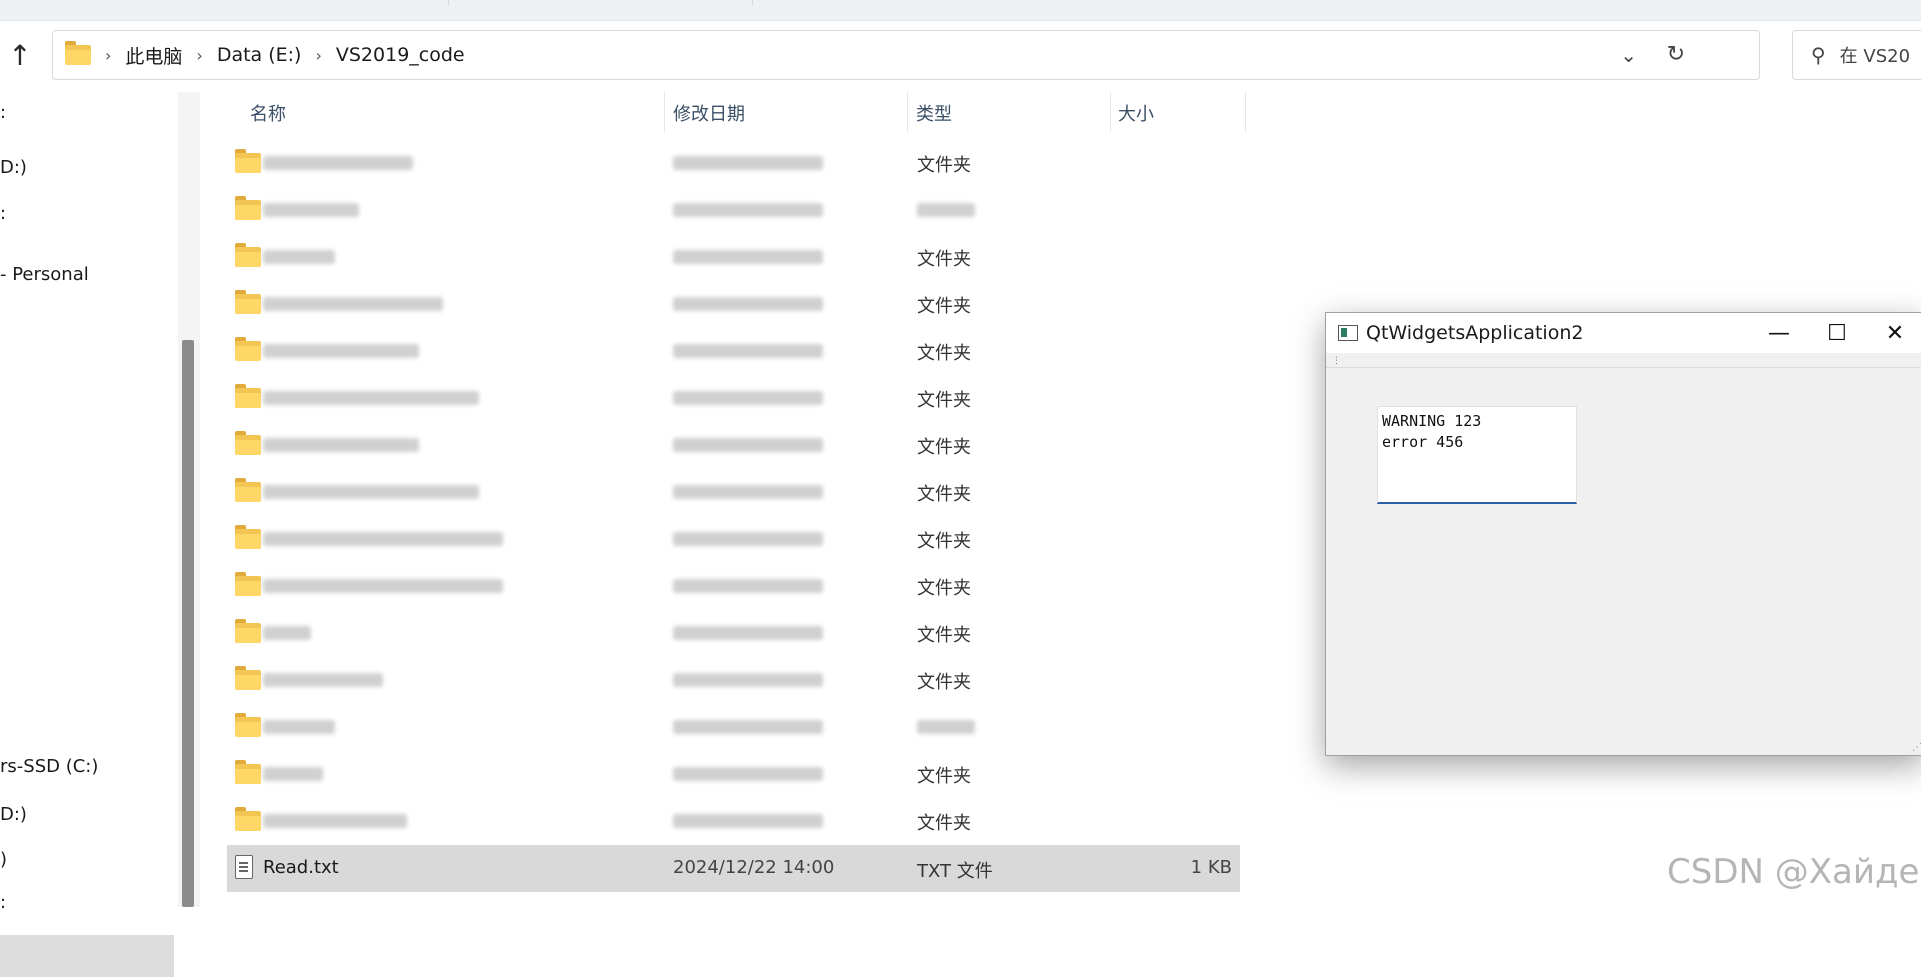 The image size is (1921, 977). I want to click on search-box: ⚲ 在 VS20, so click(1856, 55).